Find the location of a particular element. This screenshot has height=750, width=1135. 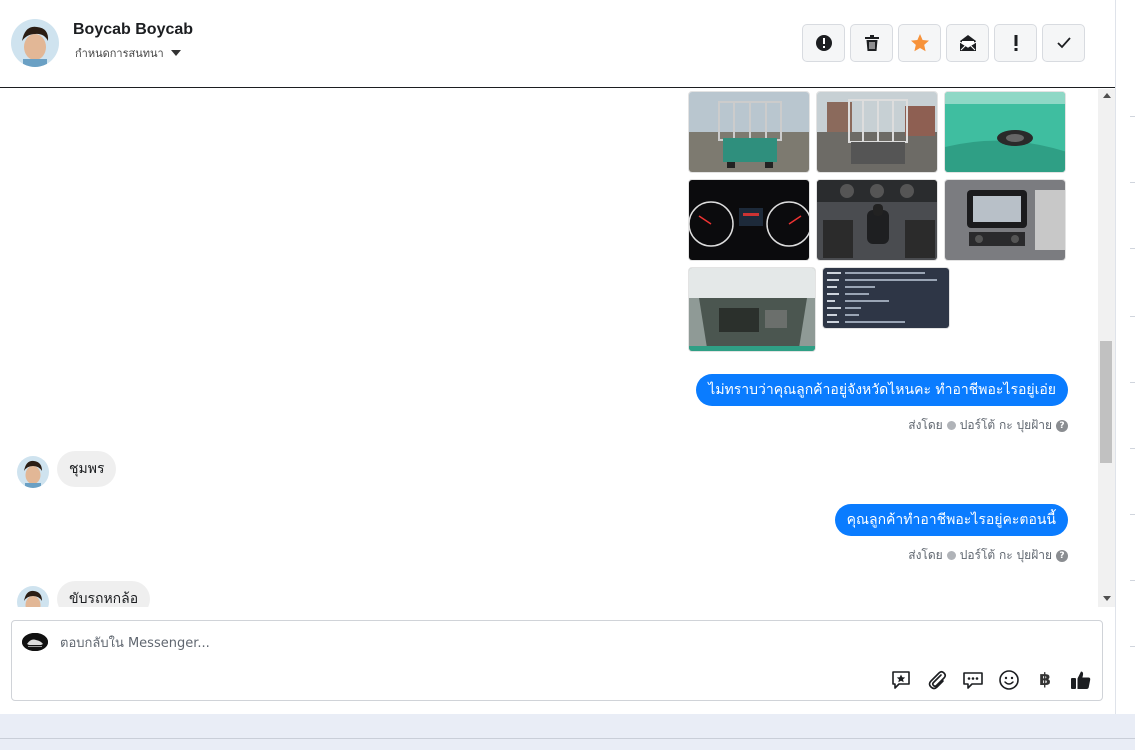

caret-down-icon is located at coordinates (175, 53).